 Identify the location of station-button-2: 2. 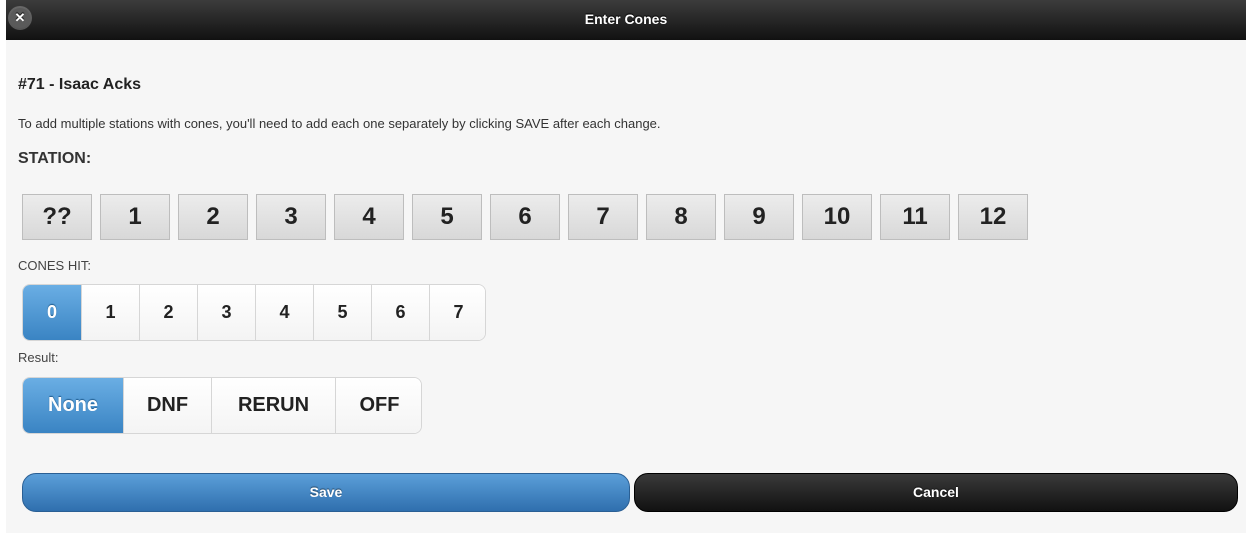
(213, 217).